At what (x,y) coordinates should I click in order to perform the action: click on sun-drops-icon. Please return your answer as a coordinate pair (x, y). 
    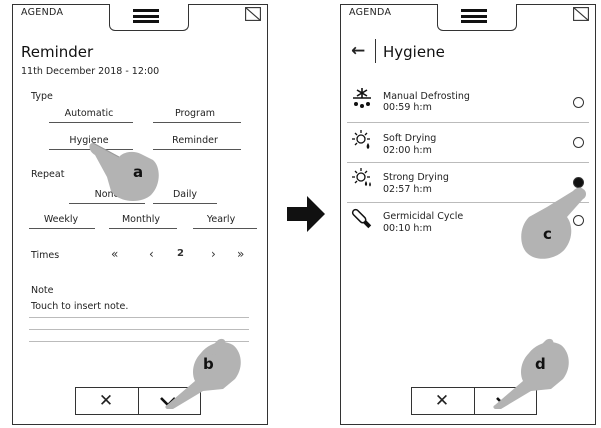
    Looking at the image, I should click on (361, 177).